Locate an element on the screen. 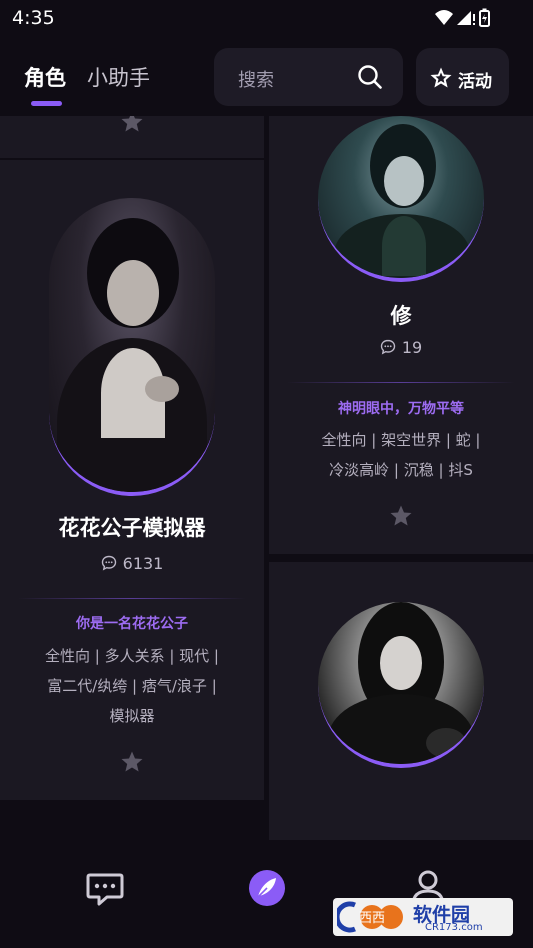 This screenshot has height=948, width=533. character-name: 修 is located at coordinates (401, 316).